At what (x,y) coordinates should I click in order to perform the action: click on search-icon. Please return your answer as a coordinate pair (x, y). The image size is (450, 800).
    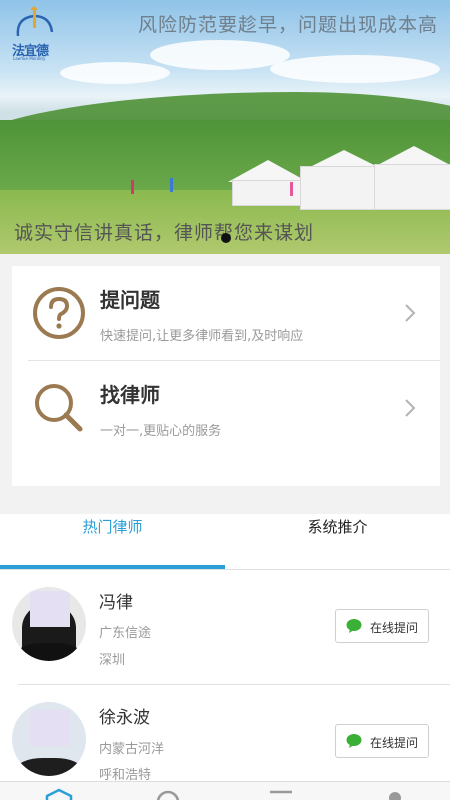
    Looking at the image, I should click on (59, 408).